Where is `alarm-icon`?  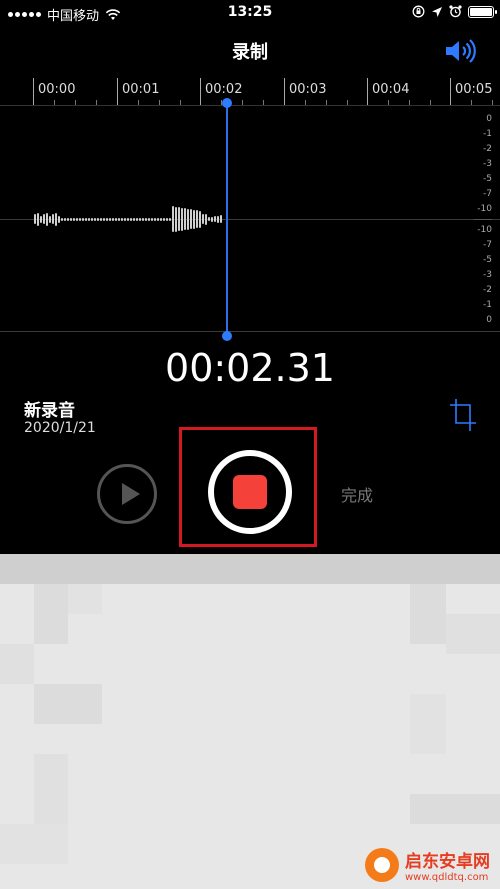
alarm-icon is located at coordinates (455, 11).